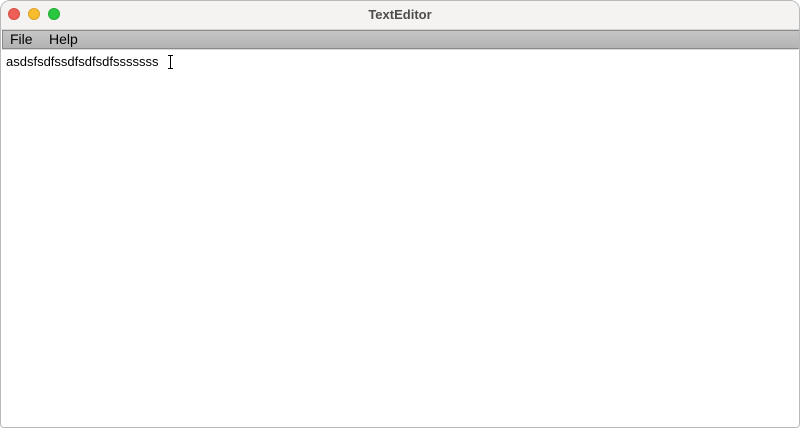 The image size is (800, 428). I want to click on text-cursor-icon, so click(170, 62).